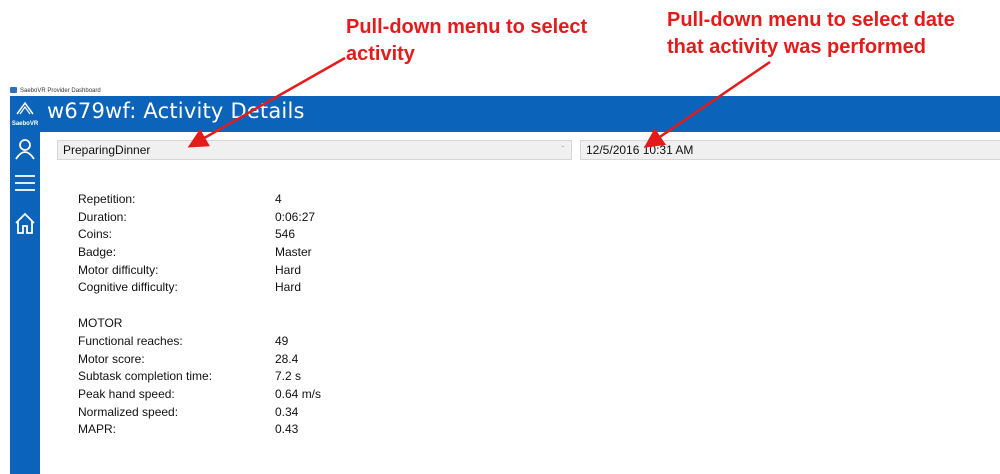  Describe the element at coordinates (505, 91) in the screenshot. I see `window-titlebar: SaeboVR Provider Dashboard` at that location.